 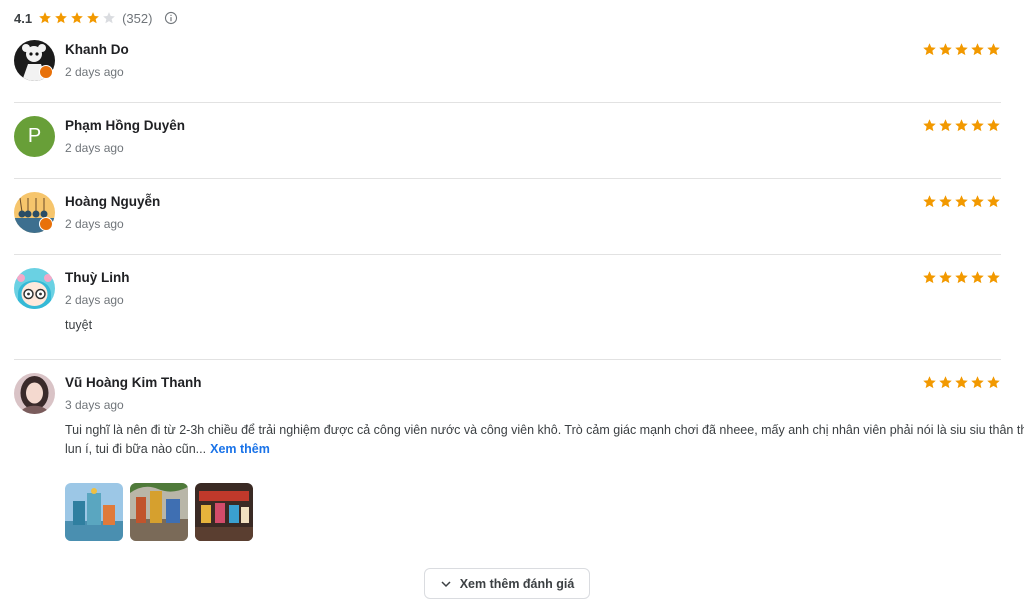 I want to click on review-text-line: lun í, tui đi bữa nào cũn... Xem thêm, so click(x=533, y=449).